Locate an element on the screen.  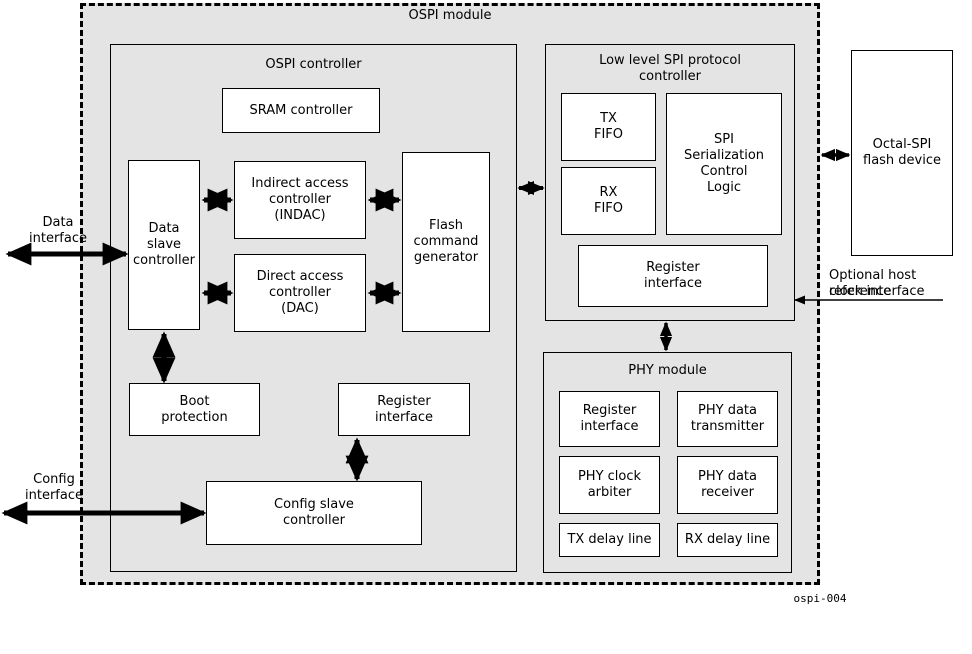
block-indirect-access-controller-label-line2: controller is located at coordinates (300, 199).